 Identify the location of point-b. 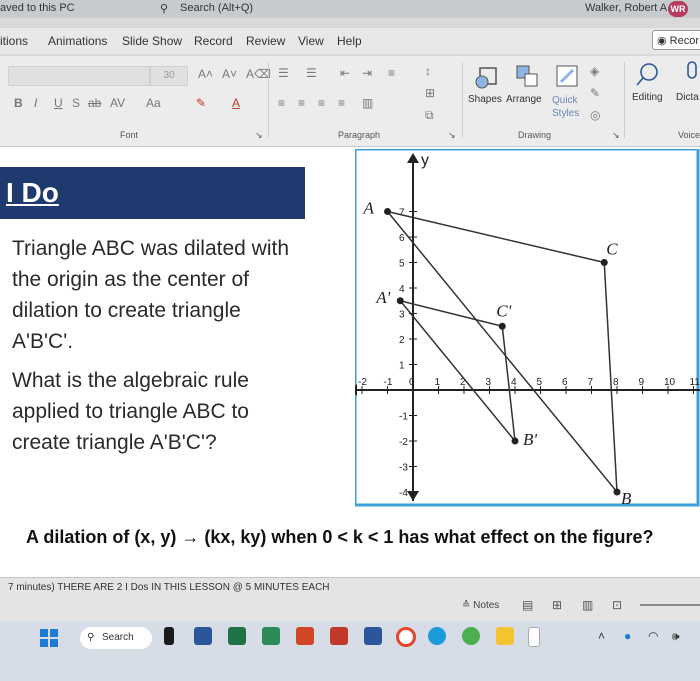
(617, 492).